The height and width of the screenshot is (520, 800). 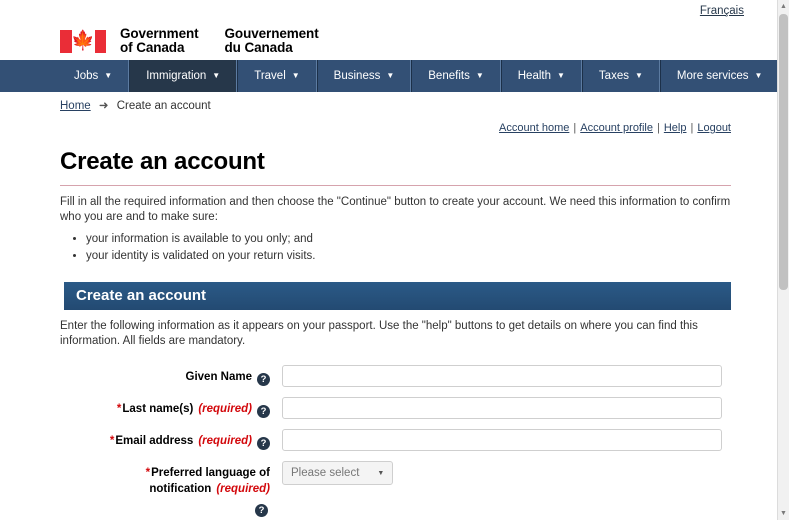 I want to click on nav-item-label: Jobs, so click(x=86, y=76).